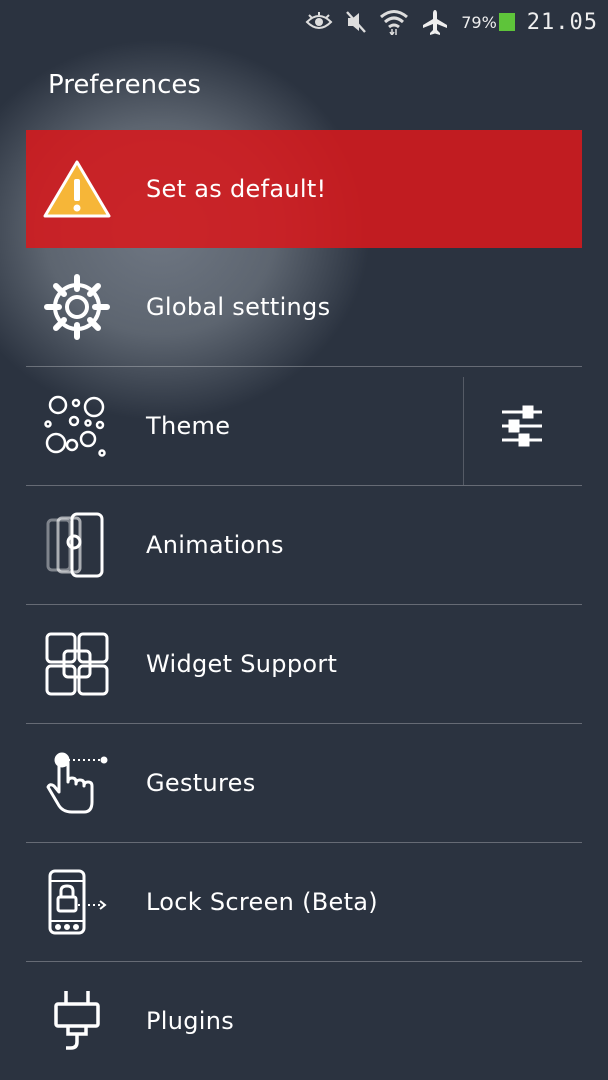  I want to click on menu-item-label: Widget Support, so click(242, 664).